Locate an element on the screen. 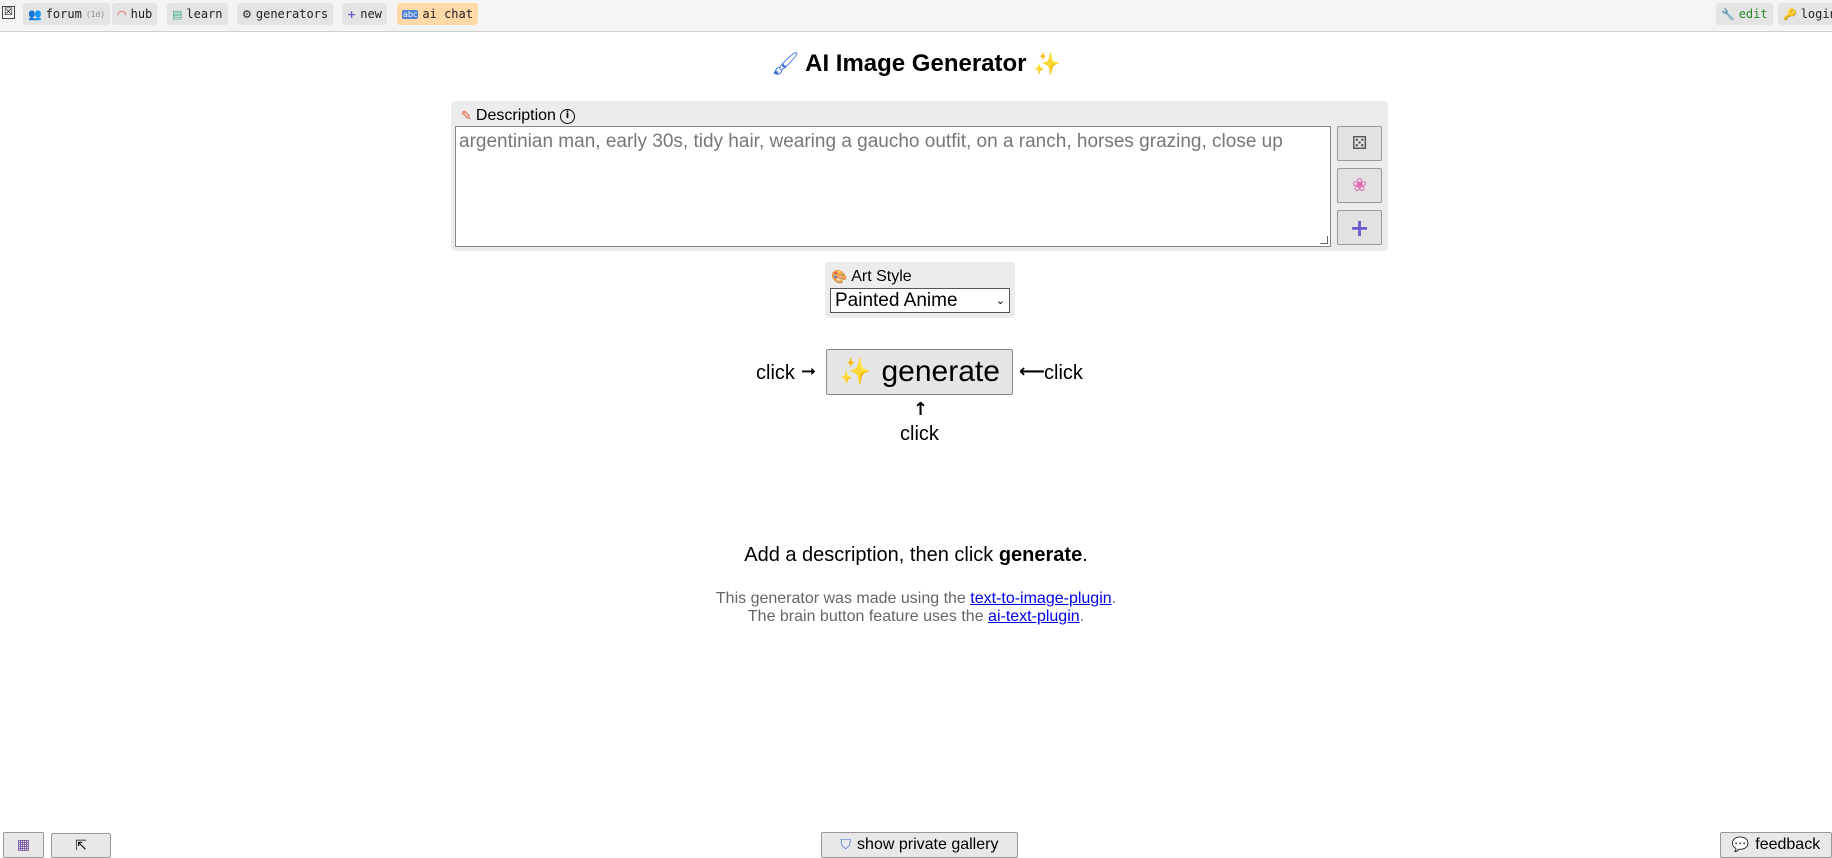 The width and height of the screenshot is (1832, 858). brain-icon: ❀ is located at coordinates (1359, 185).